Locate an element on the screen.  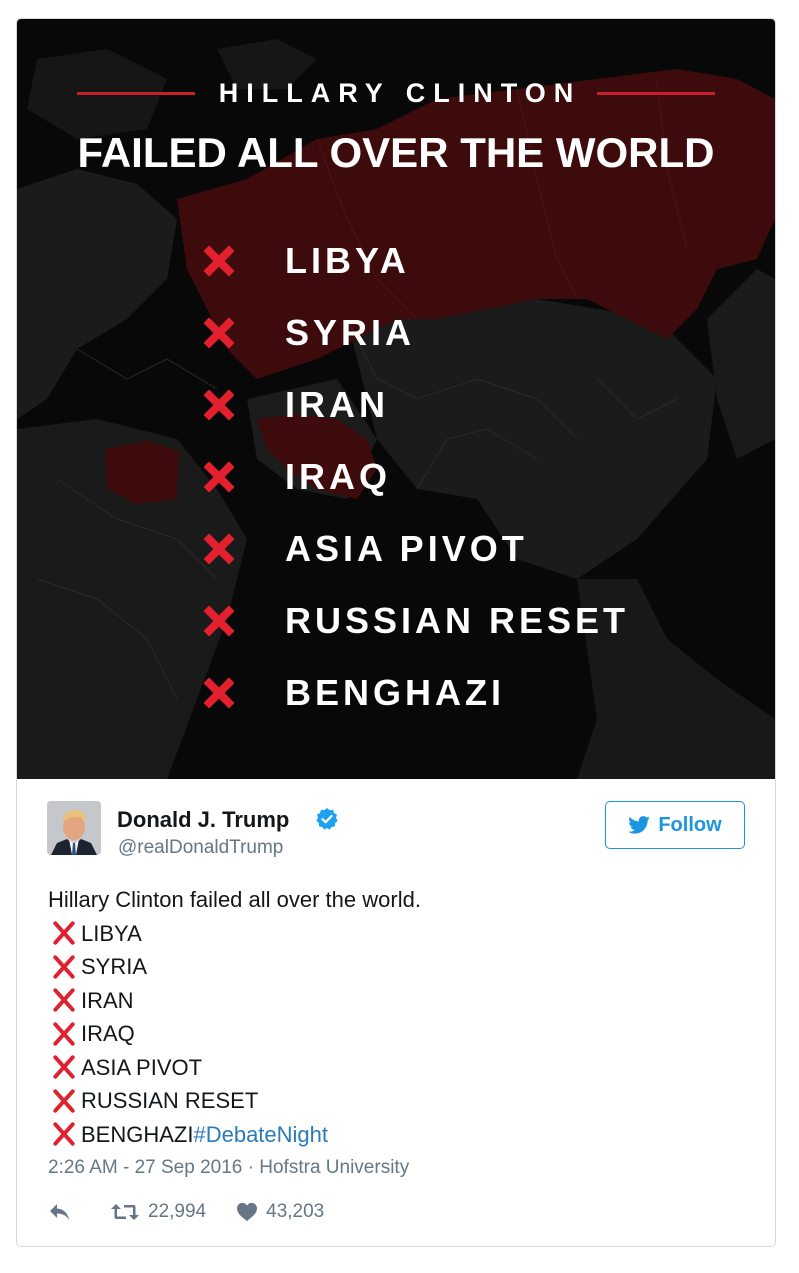
image-pretitle: HILLARY CLINTON is located at coordinates (396, 93).